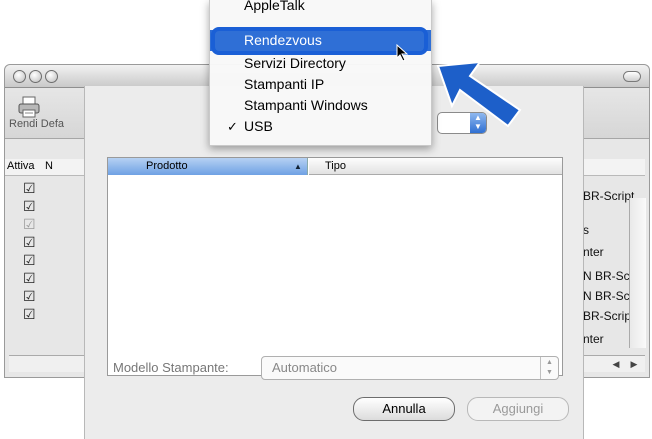 The height and width of the screenshot is (439, 652). What do you see at coordinates (616, 364) in the screenshot?
I see `scroll-left-icon: ◀` at bounding box center [616, 364].